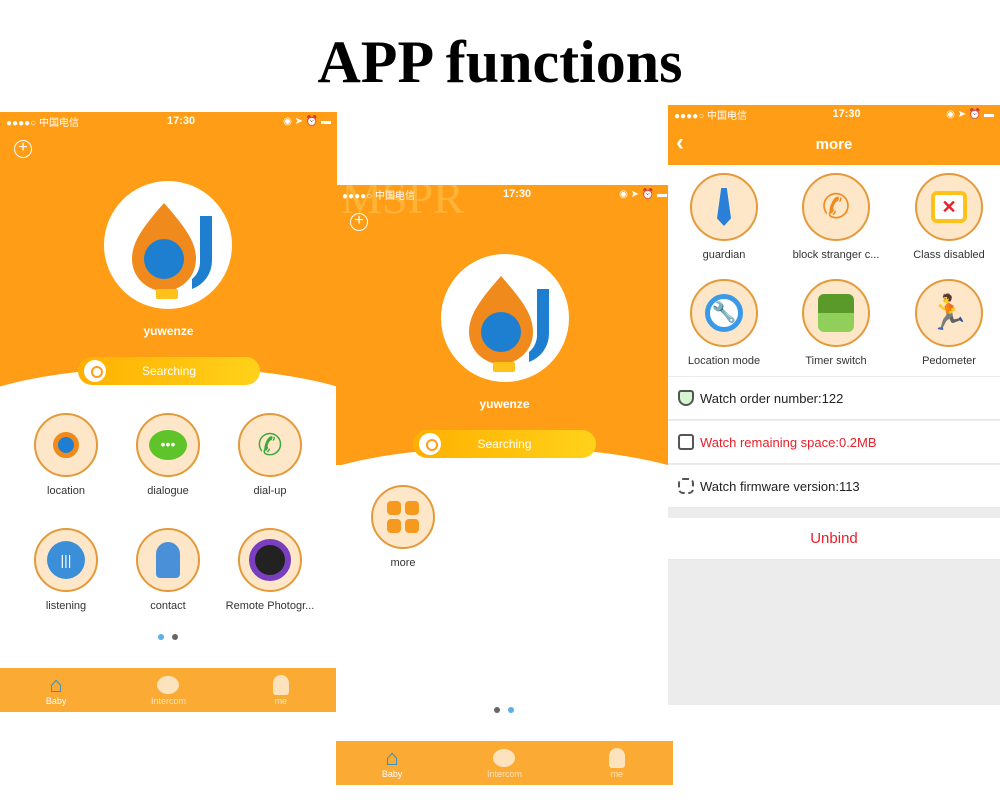 Image resolution: width=1000 pixels, height=800 pixels. What do you see at coordinates (686, 442) in the screenshot?
I see `storage-icon` at bounding box center [686, 442].